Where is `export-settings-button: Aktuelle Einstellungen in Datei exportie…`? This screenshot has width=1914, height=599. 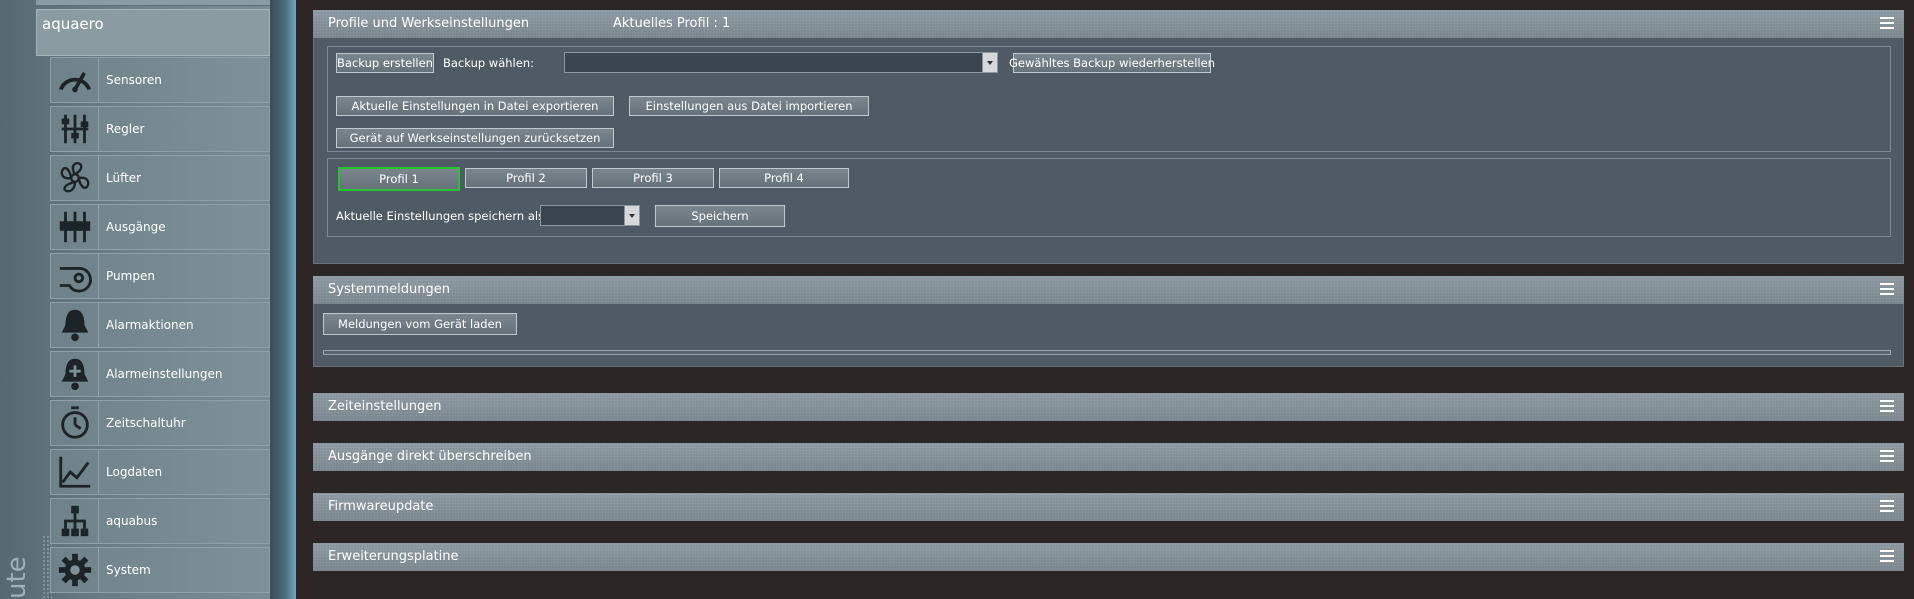
export-settings-button: Aktuelle Einstellungen in Datei exportie… is located at coordinates (475, 106).